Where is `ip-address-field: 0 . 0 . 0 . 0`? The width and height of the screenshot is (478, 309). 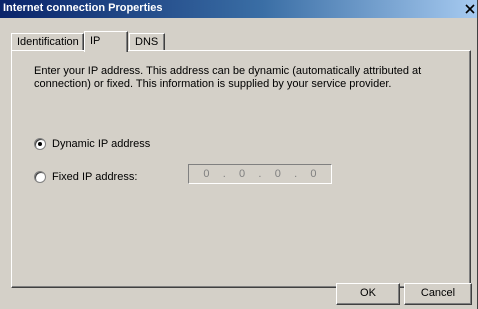 ip-address-field: 0 . 0 . 0 . 0 is located at coordinates (260, 174).